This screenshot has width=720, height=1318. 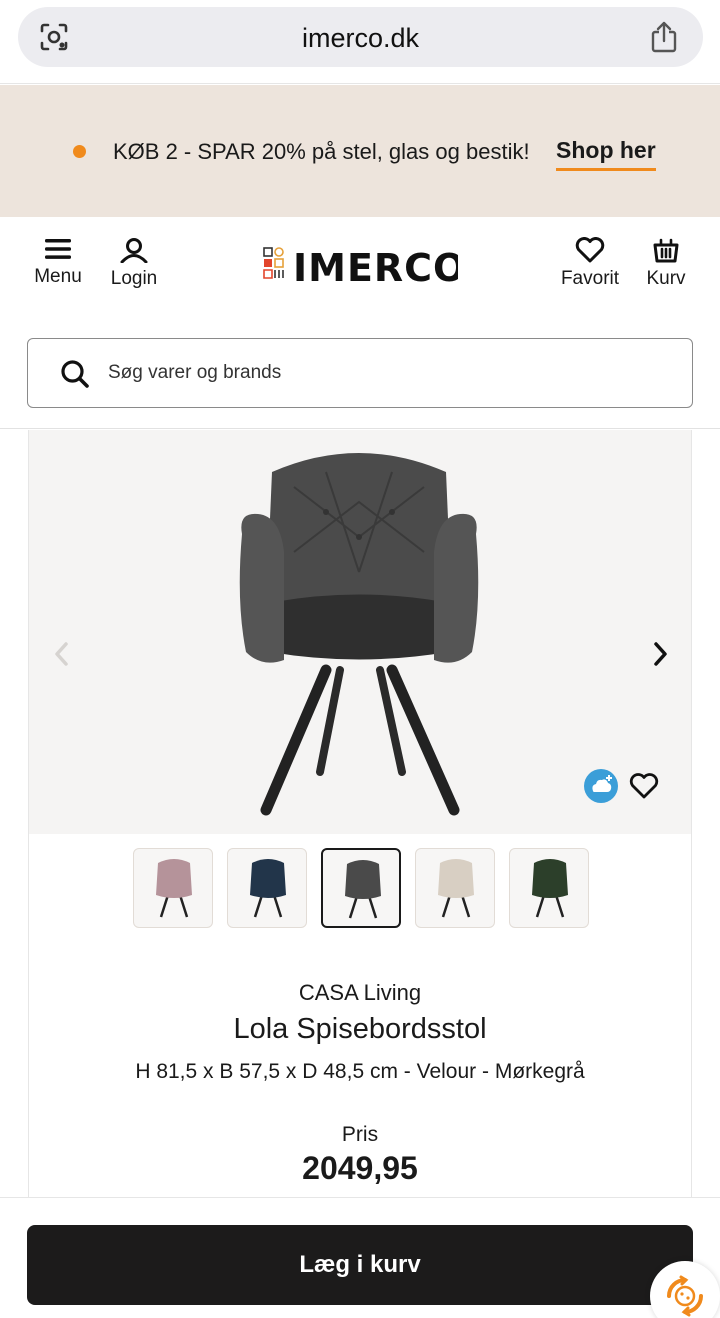 I want to click on login-label: Login, so click(x=134, y=278).